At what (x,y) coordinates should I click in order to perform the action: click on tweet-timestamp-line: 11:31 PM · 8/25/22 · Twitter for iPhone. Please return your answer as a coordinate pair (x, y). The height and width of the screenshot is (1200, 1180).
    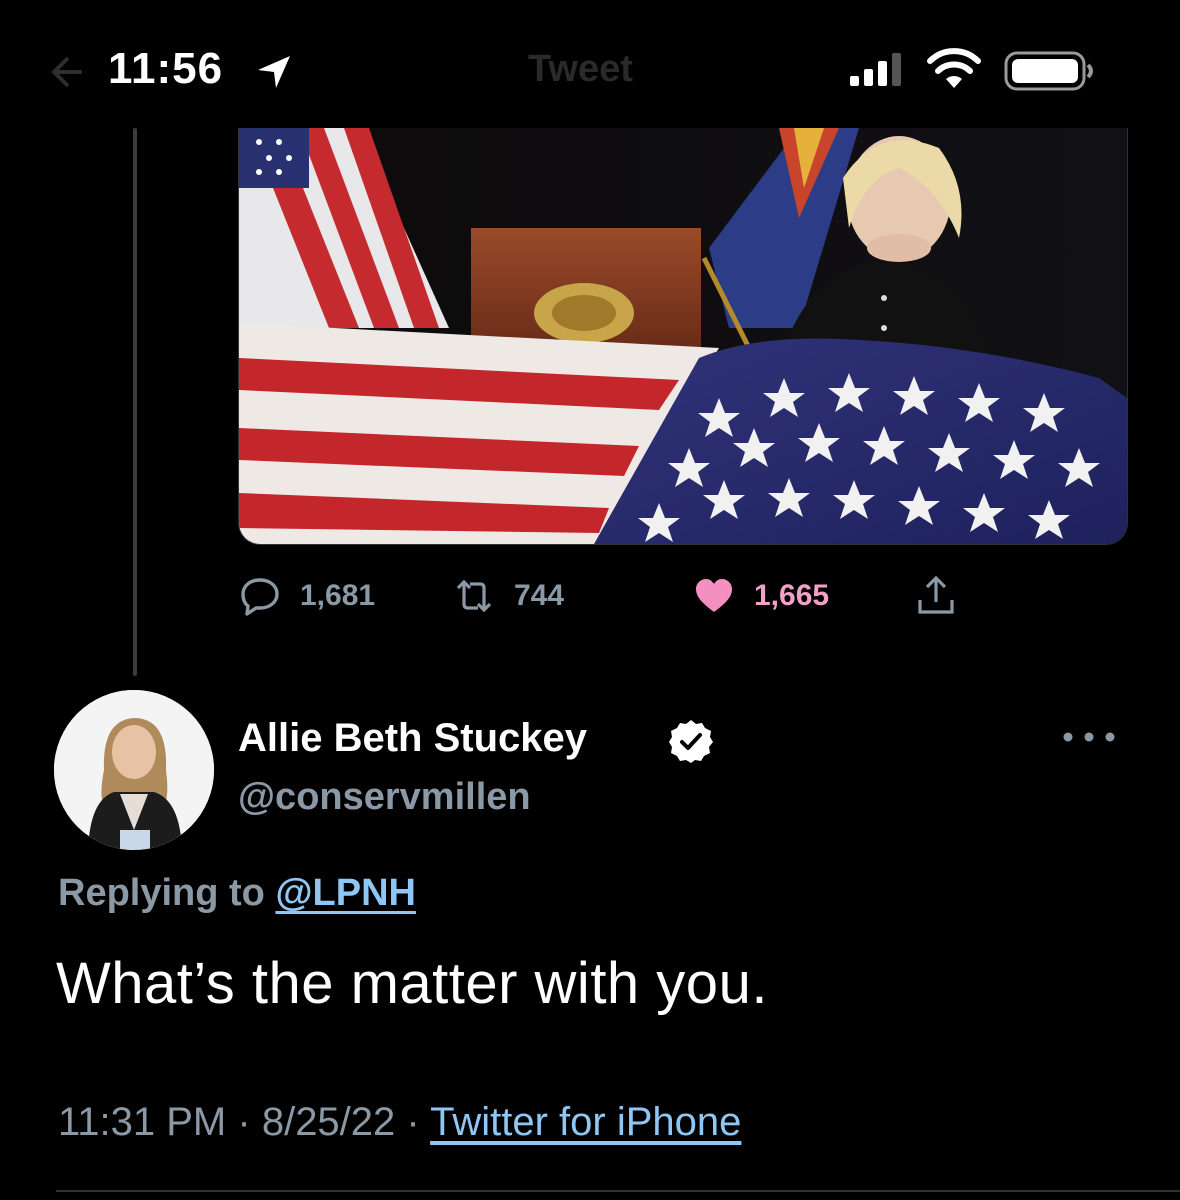
    Looking at the image, I should click on (399, 1122).